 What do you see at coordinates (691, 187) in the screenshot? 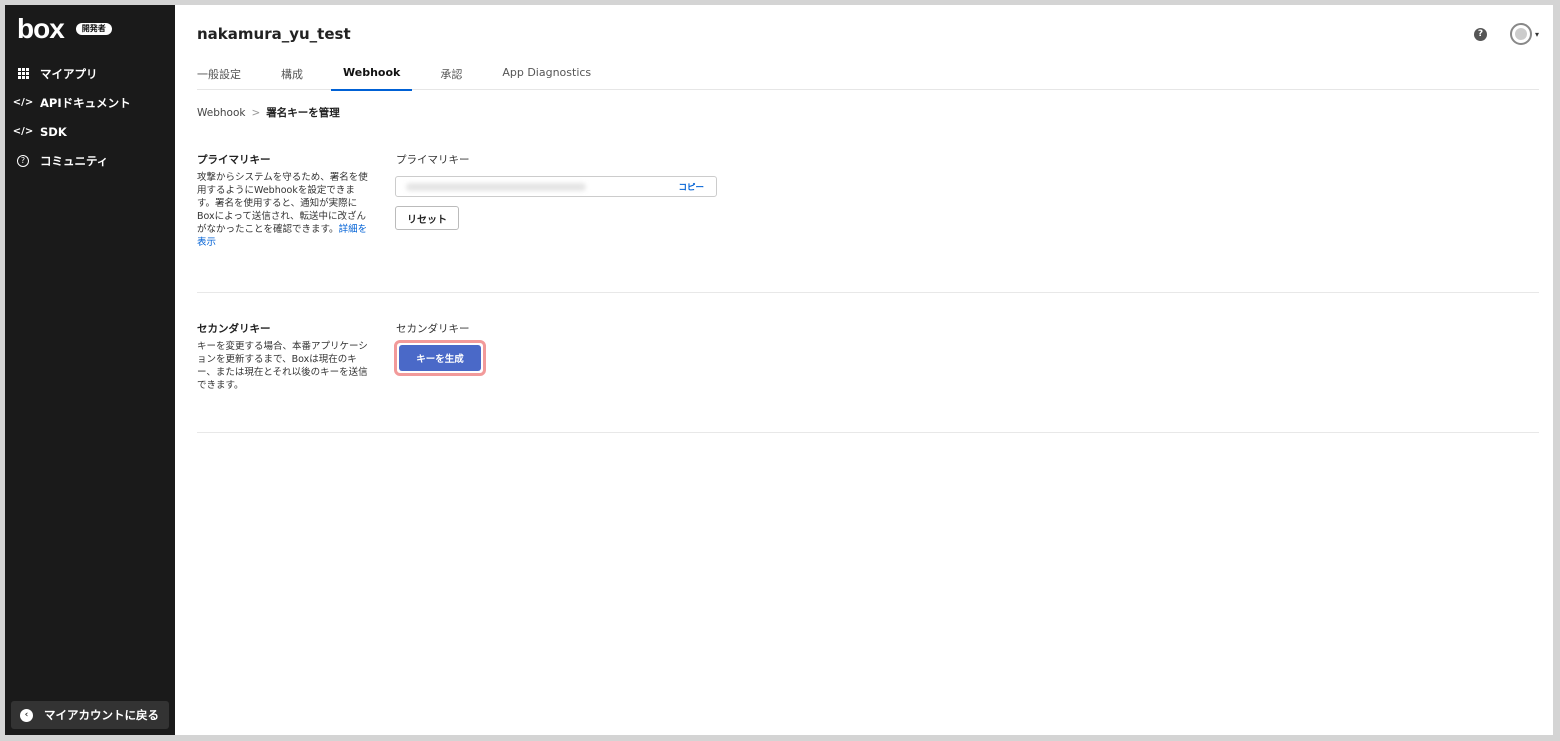
I see `copy-button: コピー` at bounding box center [691, 187].